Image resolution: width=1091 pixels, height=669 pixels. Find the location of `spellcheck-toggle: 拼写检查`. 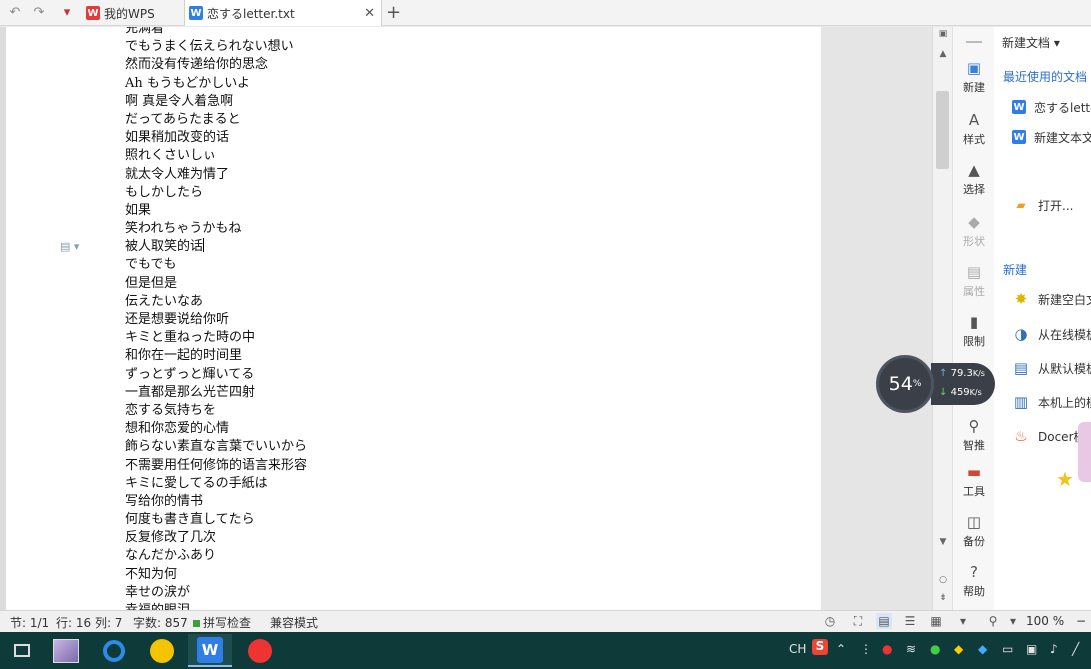

spellcheck-toggle: 拼写检查 is located at coordinates (222, 622).